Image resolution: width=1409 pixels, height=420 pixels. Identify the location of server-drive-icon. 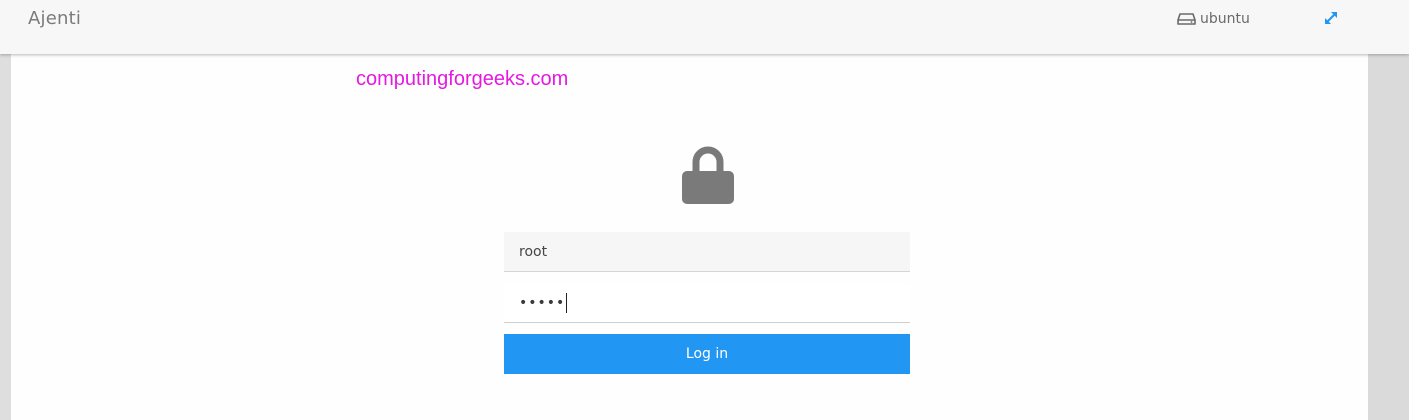
(1186, 19).